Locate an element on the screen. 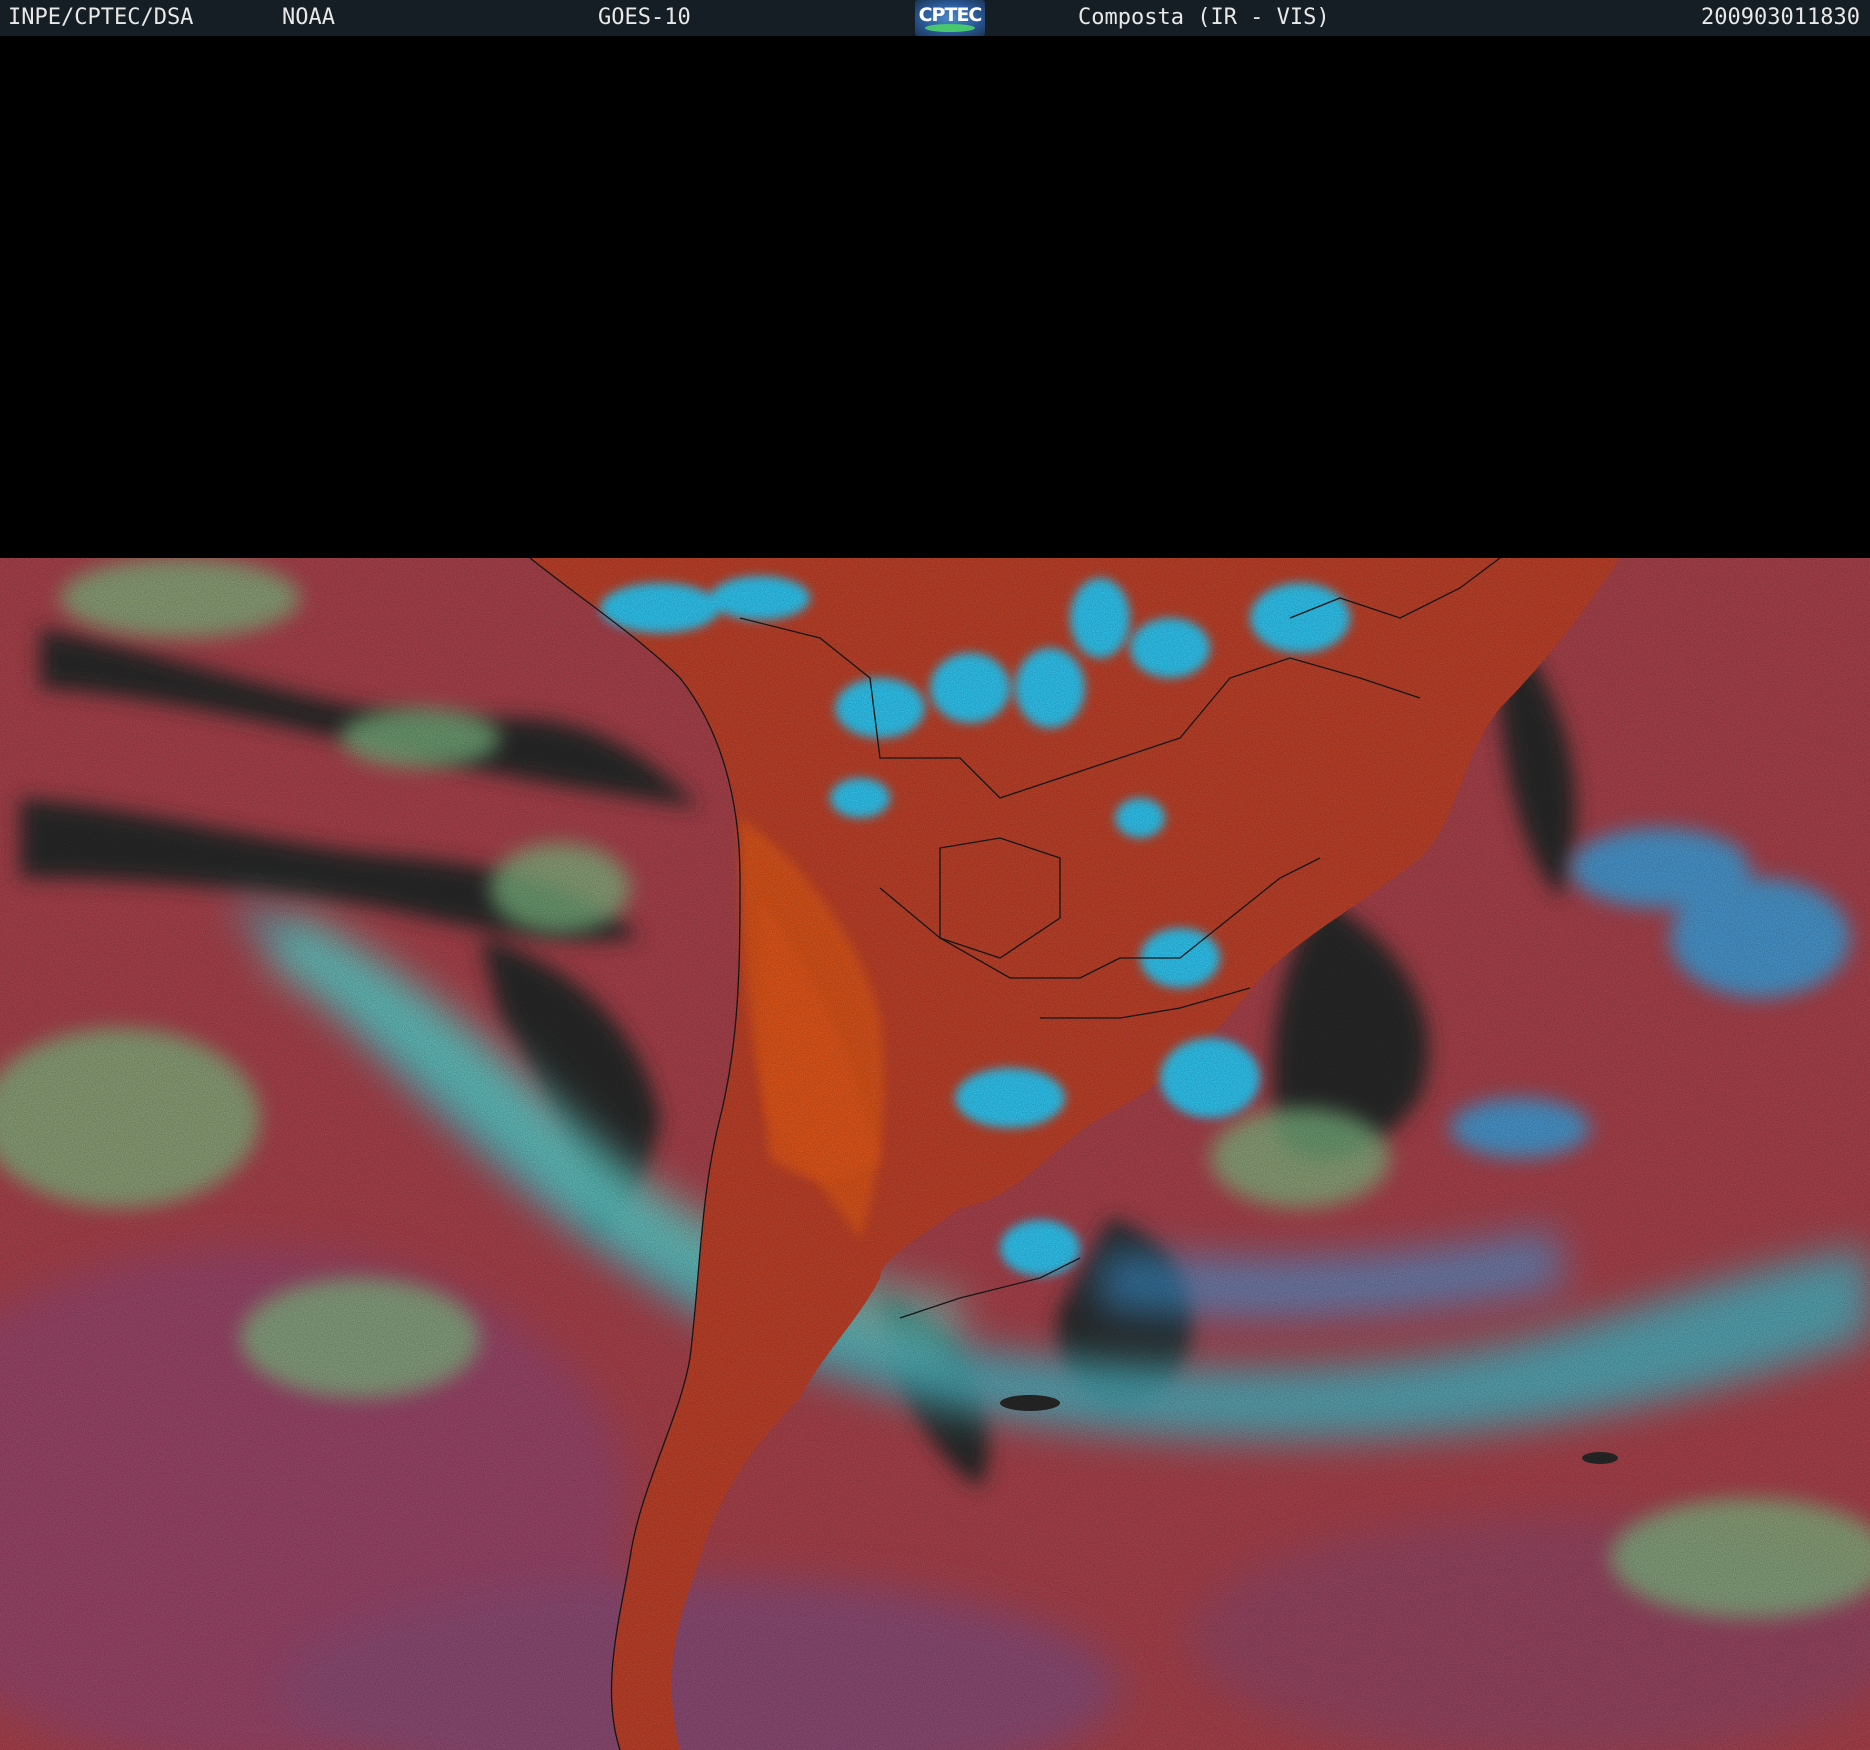 This screenshot has height=1750, width=1870. logo-text: CPTEC is located at coordinates (950, 15).